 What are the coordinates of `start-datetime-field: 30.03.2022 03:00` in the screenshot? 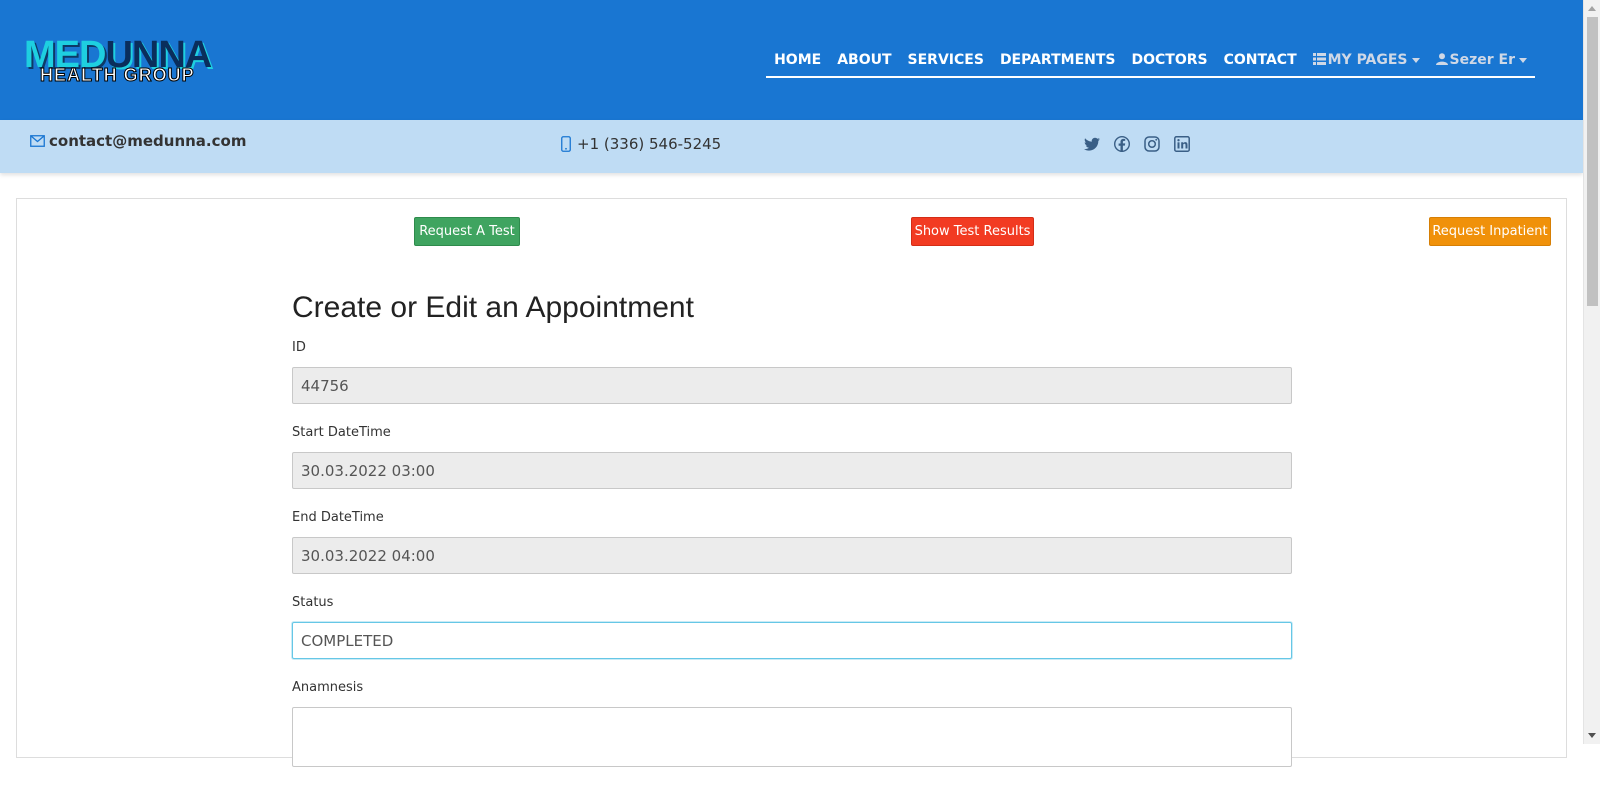 It's located at (792, 470).